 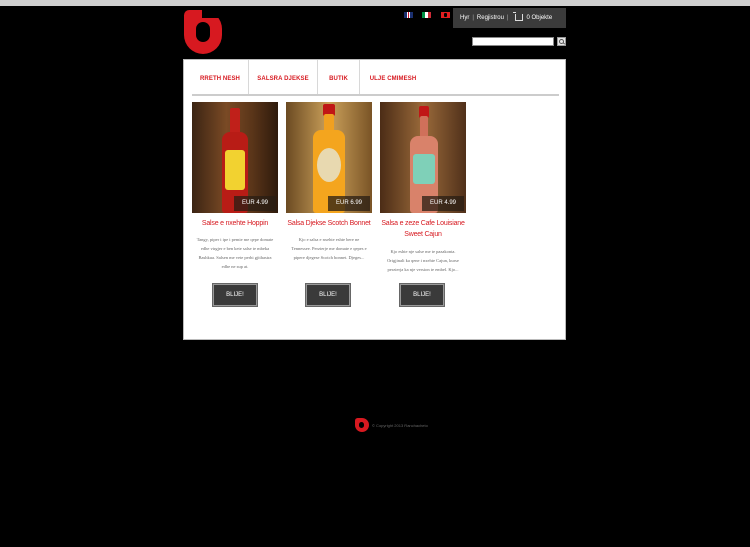 I want to click on login-link: Hyr, so click(x=464, y=18).